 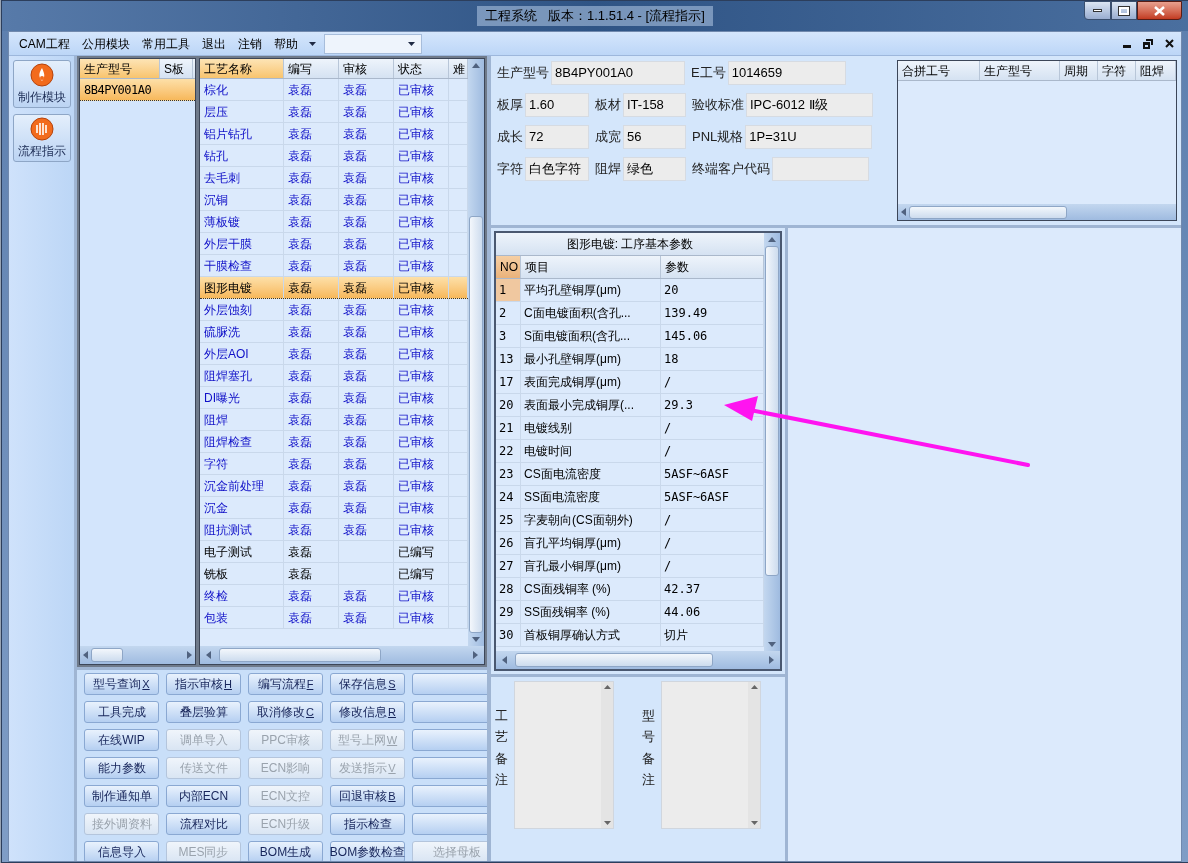 What do you see at coordinates (367, 712) in the screenshot?
I see `action-button: 修改信息R` at bounding box center [367, 712].